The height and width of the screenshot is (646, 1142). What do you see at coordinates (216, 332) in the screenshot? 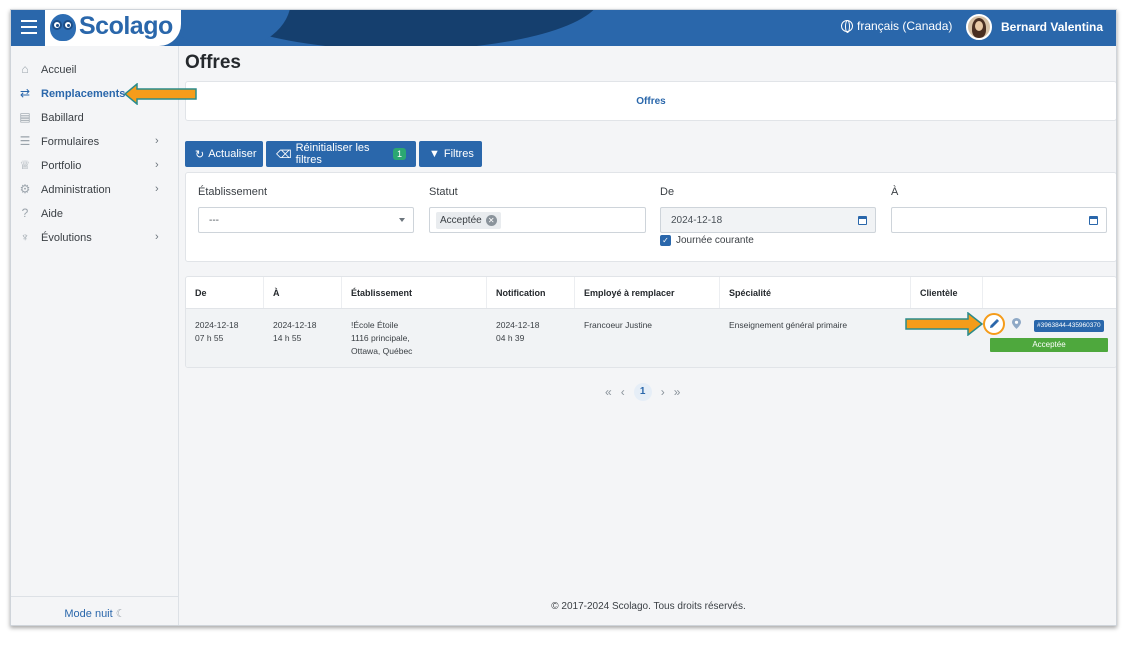
I see `cell-from: 2024-12-18 07 h 55` at bounding box center [216, 332].